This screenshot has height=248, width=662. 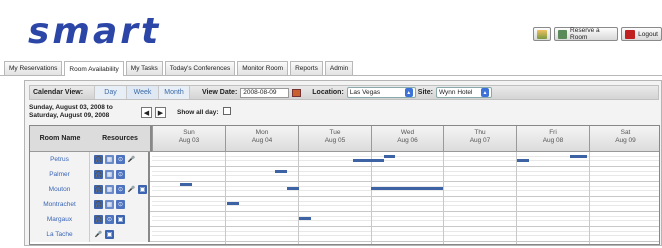 I want to click on prev-week-button: ◀, so click(x=146, y=112).